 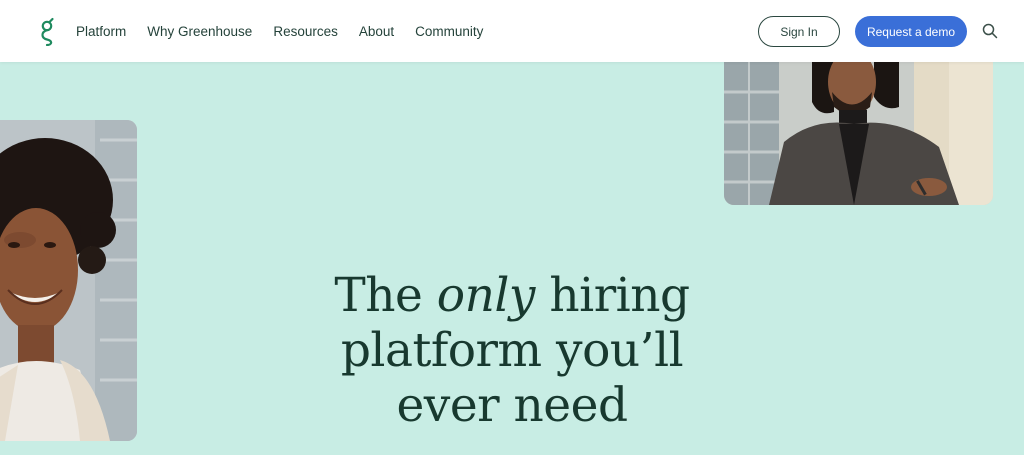 I want to click on headline-line-3: ever need, so click(x=512, y=405).